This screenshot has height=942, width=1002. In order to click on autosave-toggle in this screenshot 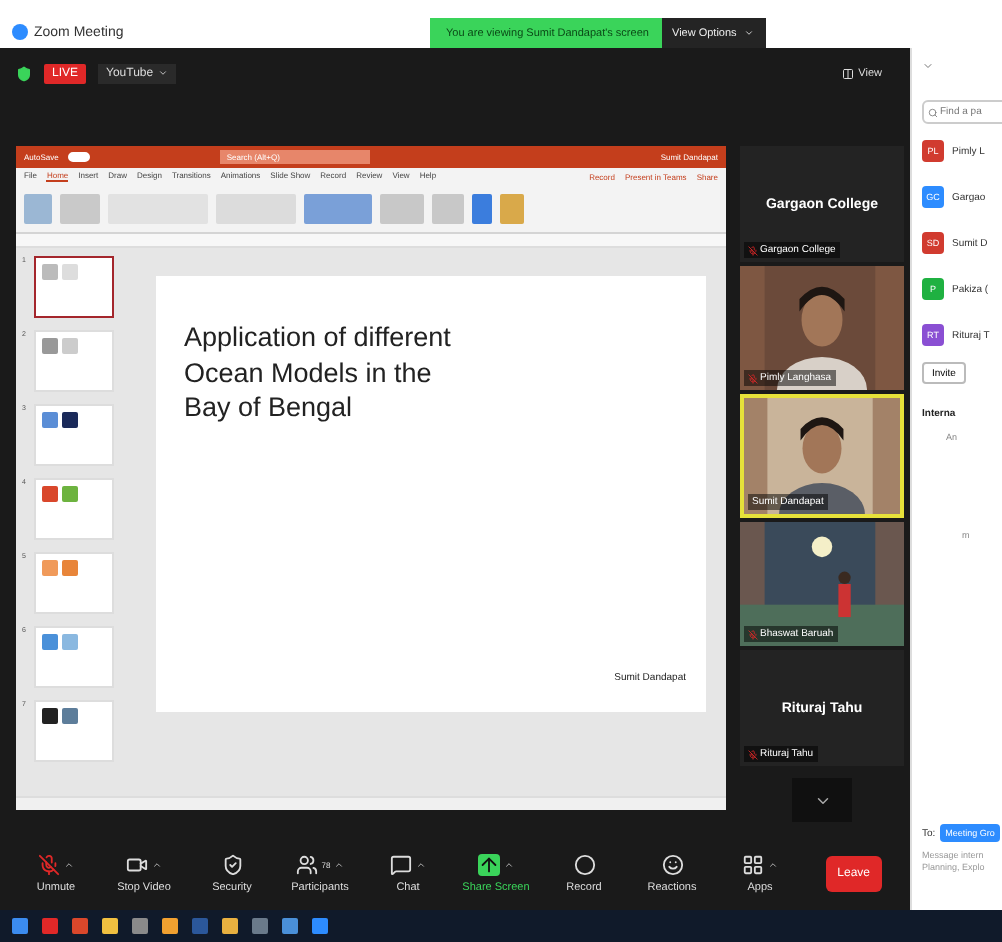, I will do `click(79, 157)`.